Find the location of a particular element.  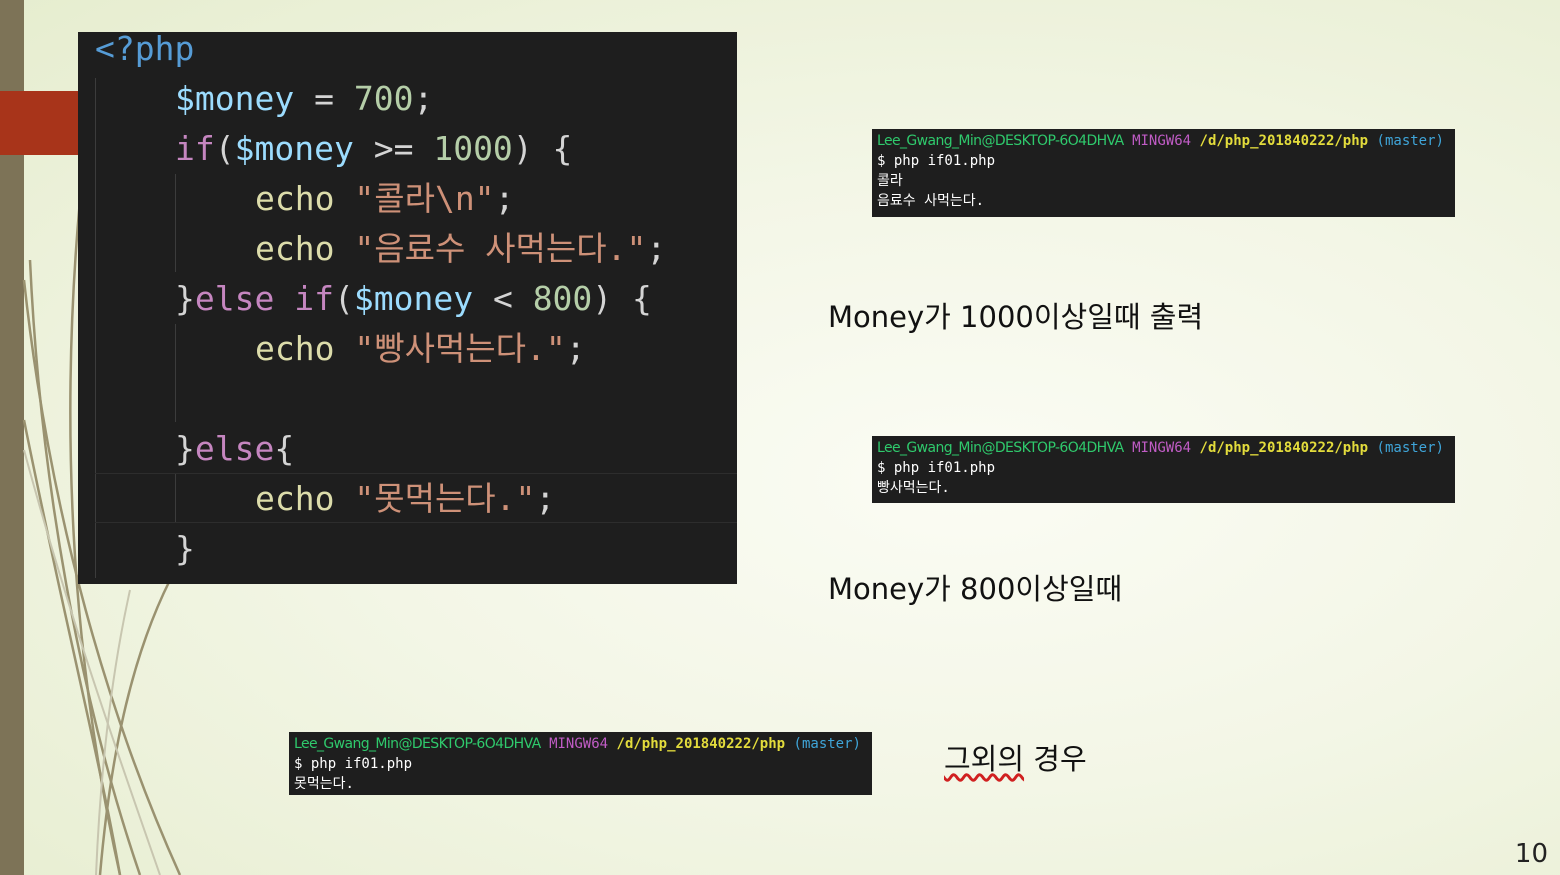

code-line-1: <?php is located at coordinates (144, 53).